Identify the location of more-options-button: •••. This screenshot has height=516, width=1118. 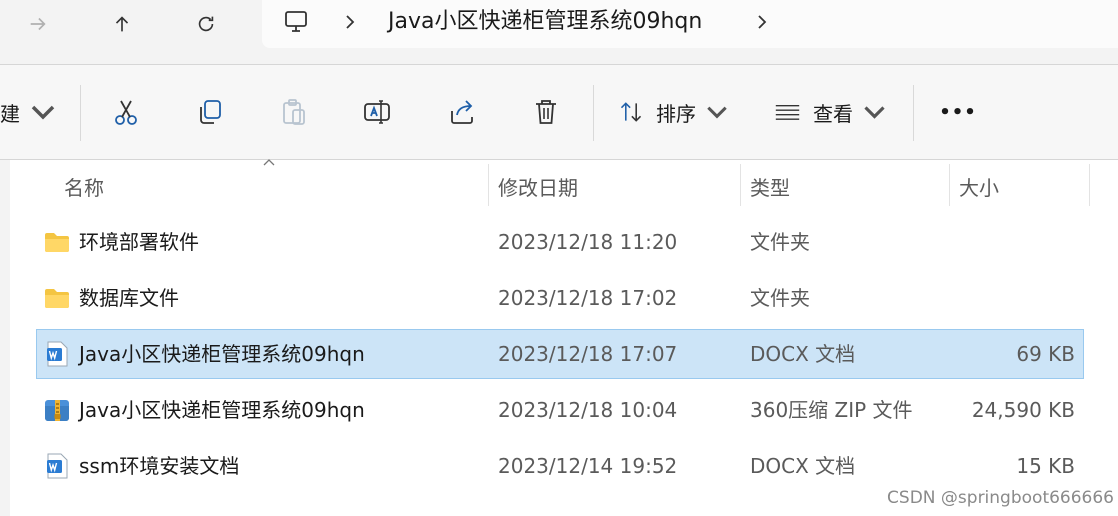
(958, 112).